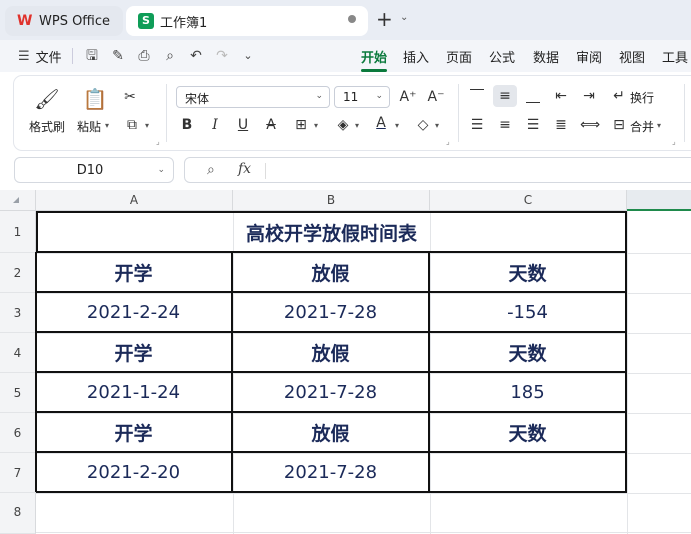  I want to click on brush-icon: ✎, so click(118, 56).